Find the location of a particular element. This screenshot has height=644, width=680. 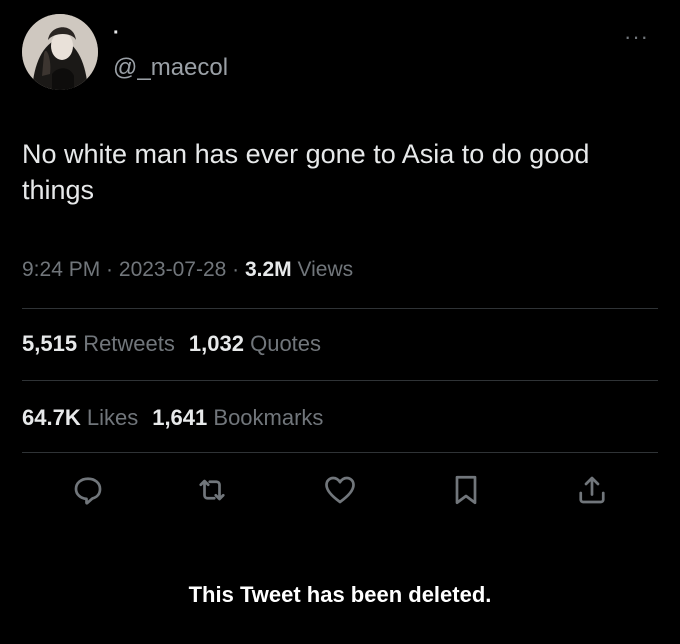

share-icon is located at coordinates (592, 490).